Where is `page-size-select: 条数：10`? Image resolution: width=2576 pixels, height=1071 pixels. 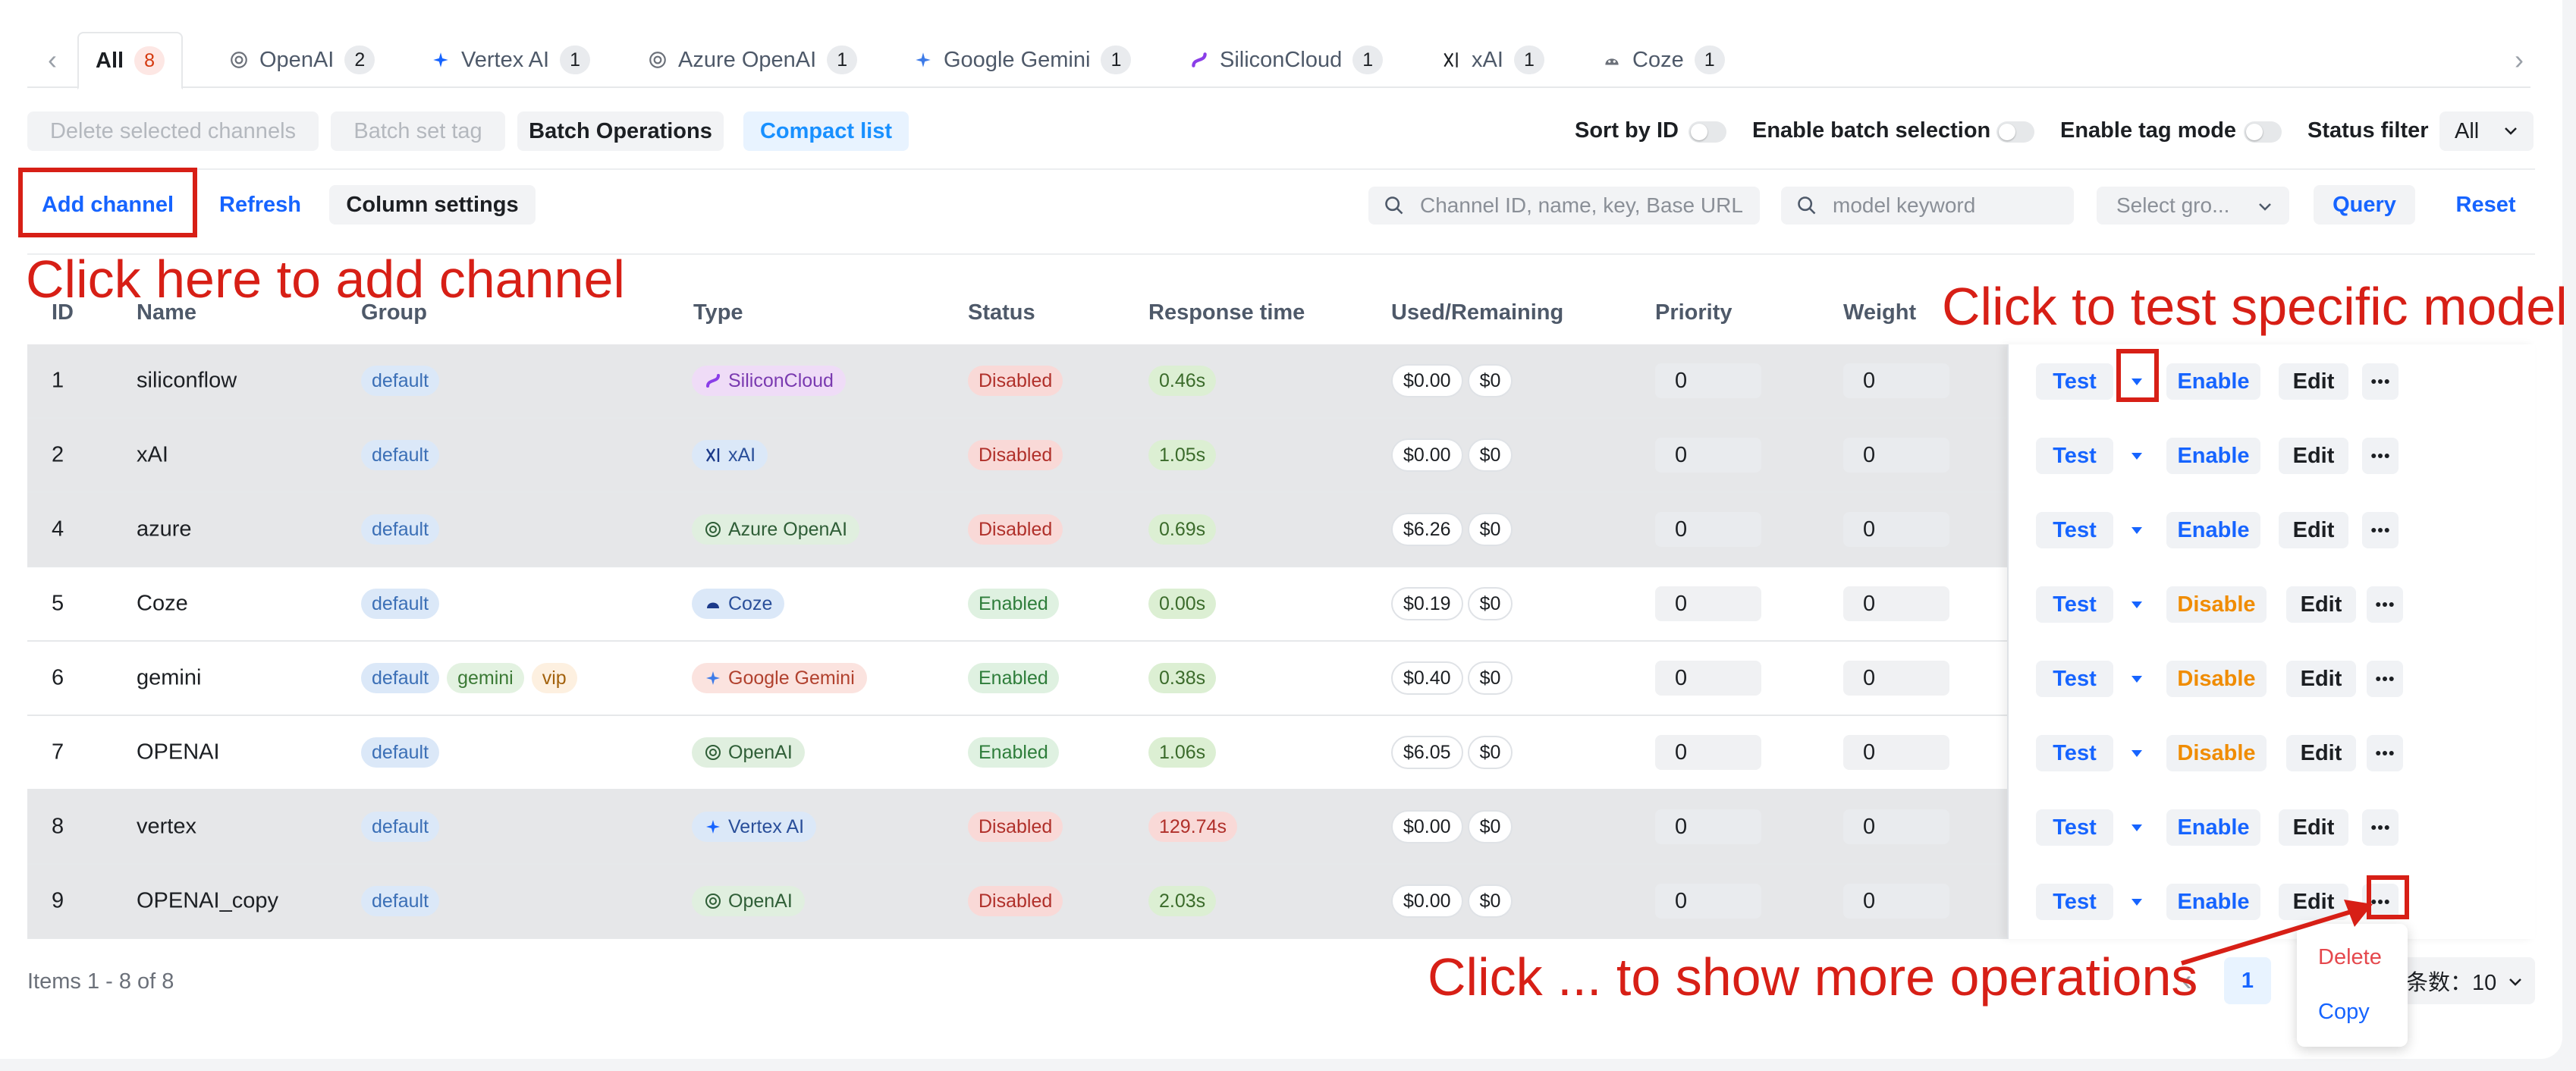 page-size-select: 条数：10 is located at coordinates (2468, 980).